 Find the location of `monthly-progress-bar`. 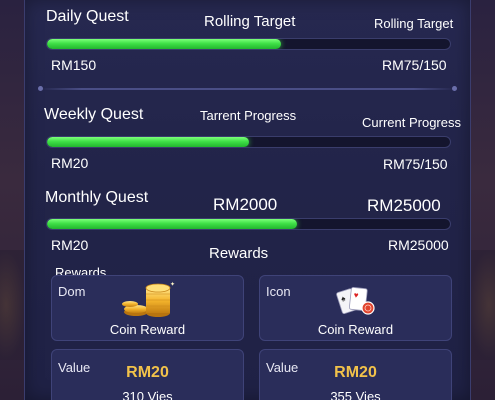

monthly-progress-bar is located at coordinates (248, 224).